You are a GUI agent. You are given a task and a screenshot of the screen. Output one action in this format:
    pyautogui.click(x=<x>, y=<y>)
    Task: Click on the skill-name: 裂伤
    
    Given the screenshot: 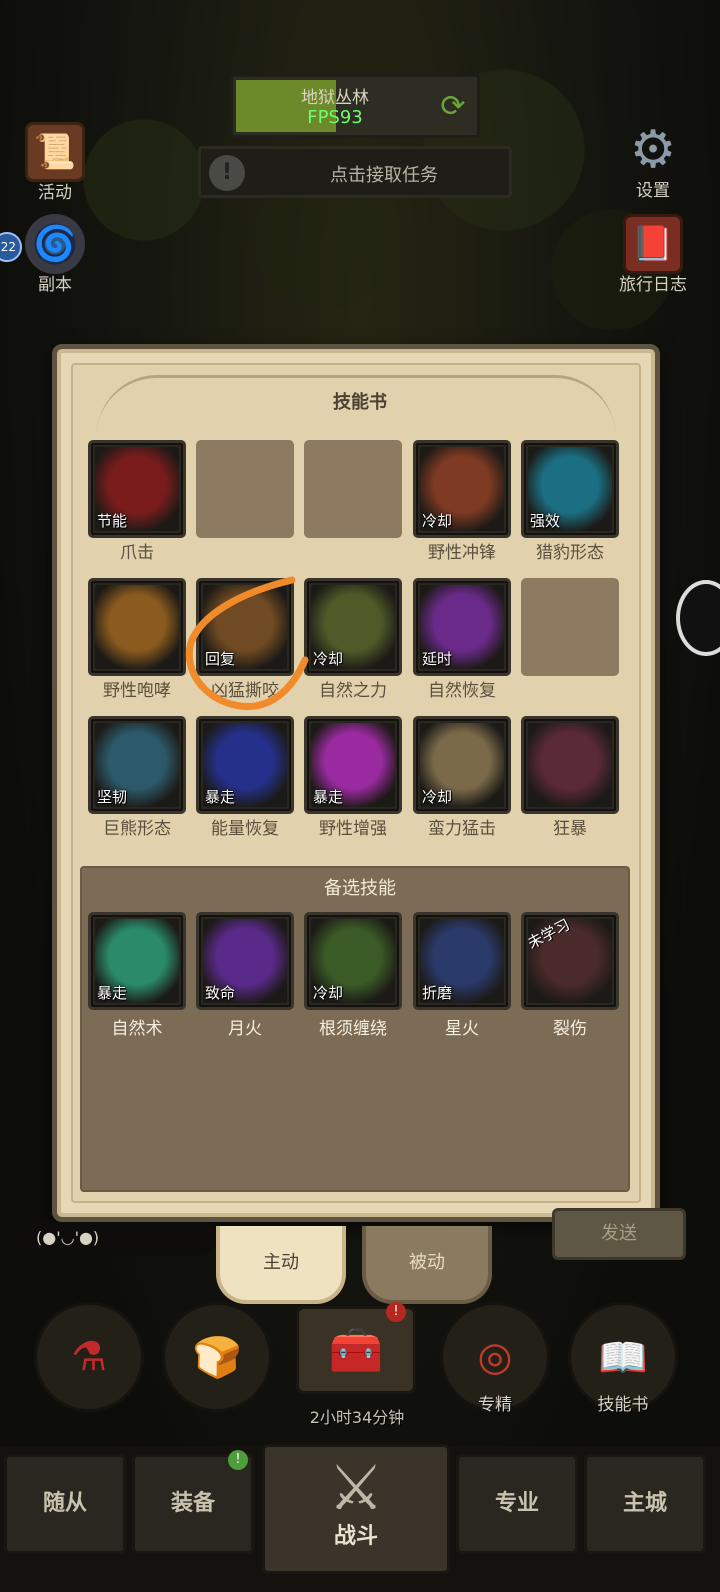 What is the action you would take?
    pyautogui.click(x=570, y=1029)
    